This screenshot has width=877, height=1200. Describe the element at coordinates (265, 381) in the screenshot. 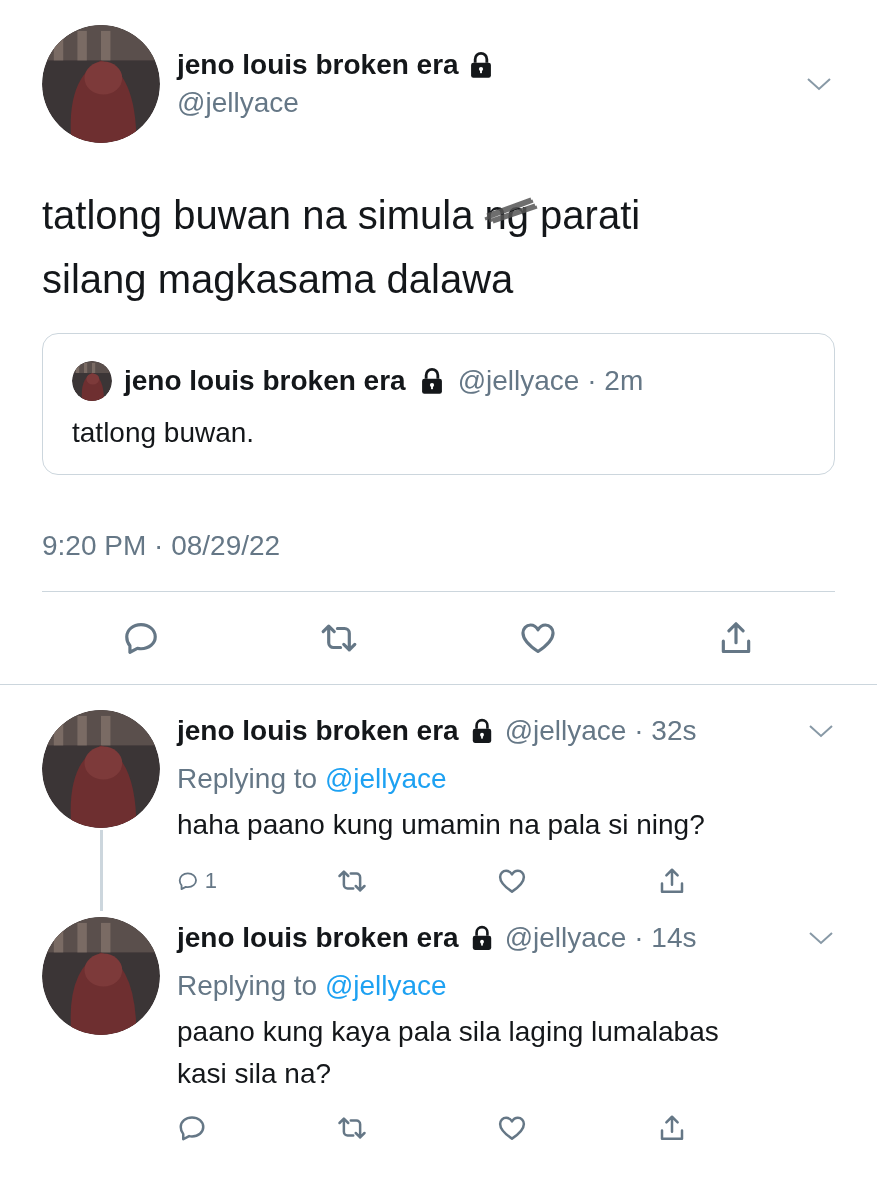

I see `quoted-author-name: jeno louis broken era` at that location.